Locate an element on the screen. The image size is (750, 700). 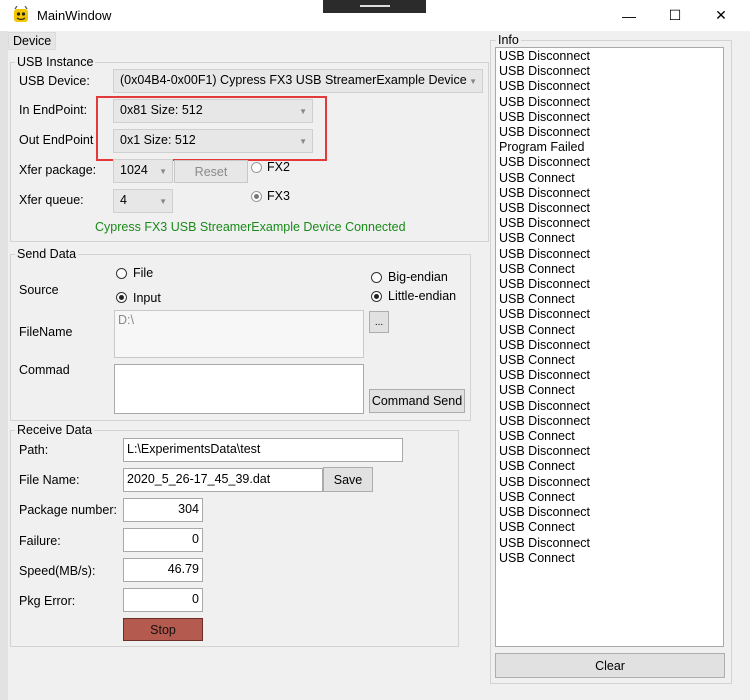
file-name-label: File Name: is located at coordinates (49, 480).